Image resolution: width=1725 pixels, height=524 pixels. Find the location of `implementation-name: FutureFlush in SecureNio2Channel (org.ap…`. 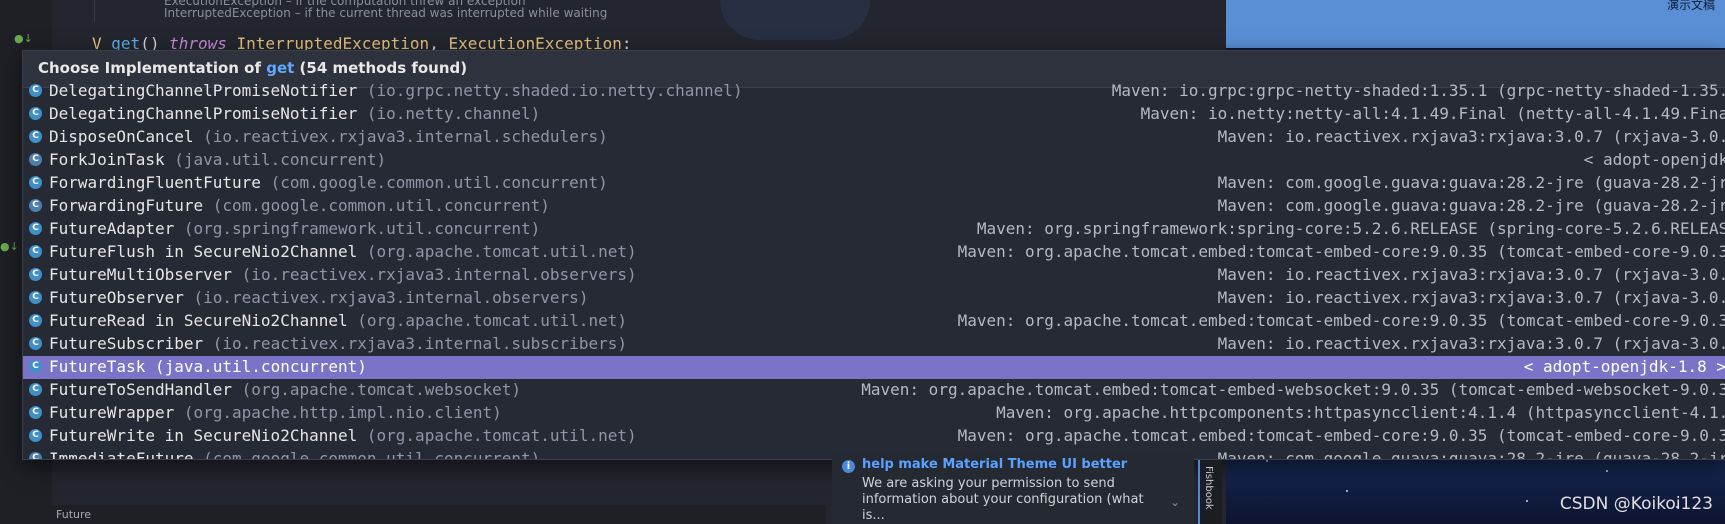

implementation-name: FutureFlush in SecureNio2Channel (org.ap… is located at coordinates (343, 251).